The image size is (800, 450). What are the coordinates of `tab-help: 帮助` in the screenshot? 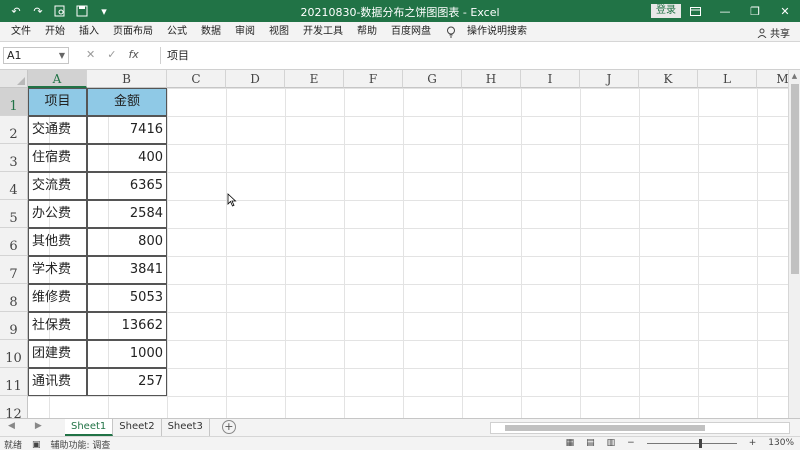 It's located at (367, 32).